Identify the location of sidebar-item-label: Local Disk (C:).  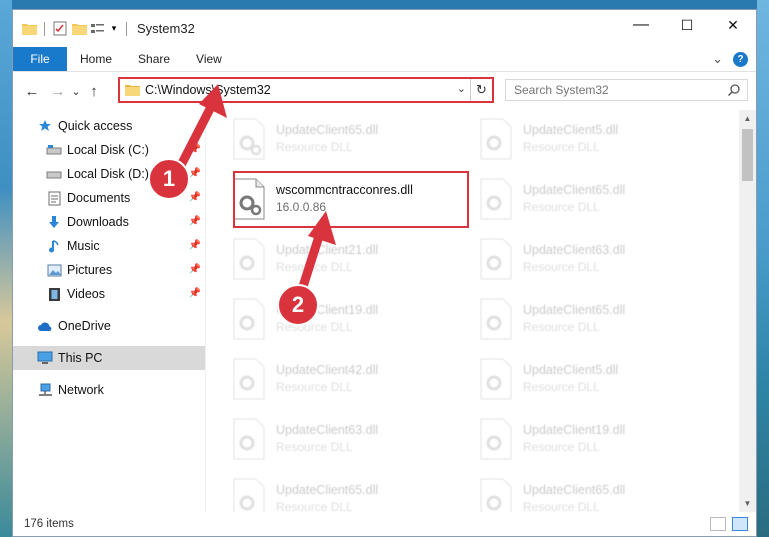
(108, 150).